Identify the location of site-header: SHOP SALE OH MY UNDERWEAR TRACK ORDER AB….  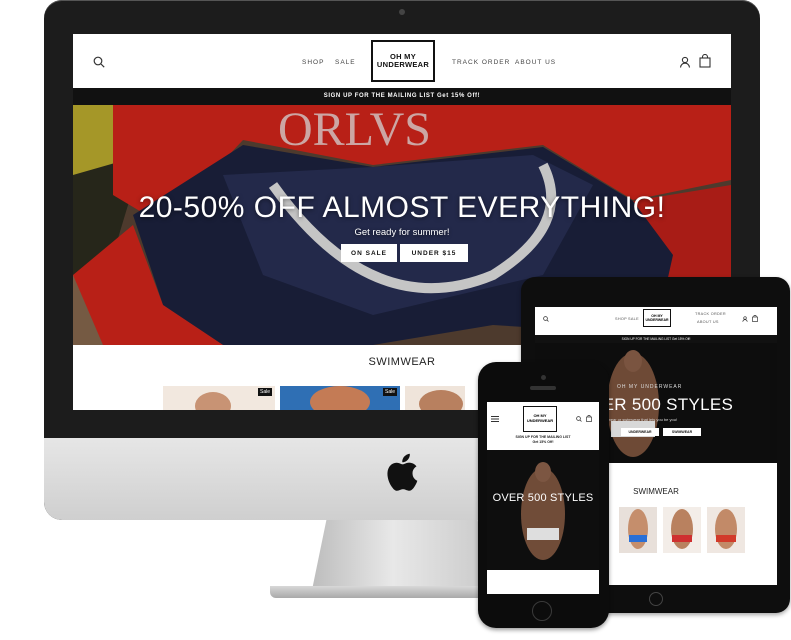
(402, 61).